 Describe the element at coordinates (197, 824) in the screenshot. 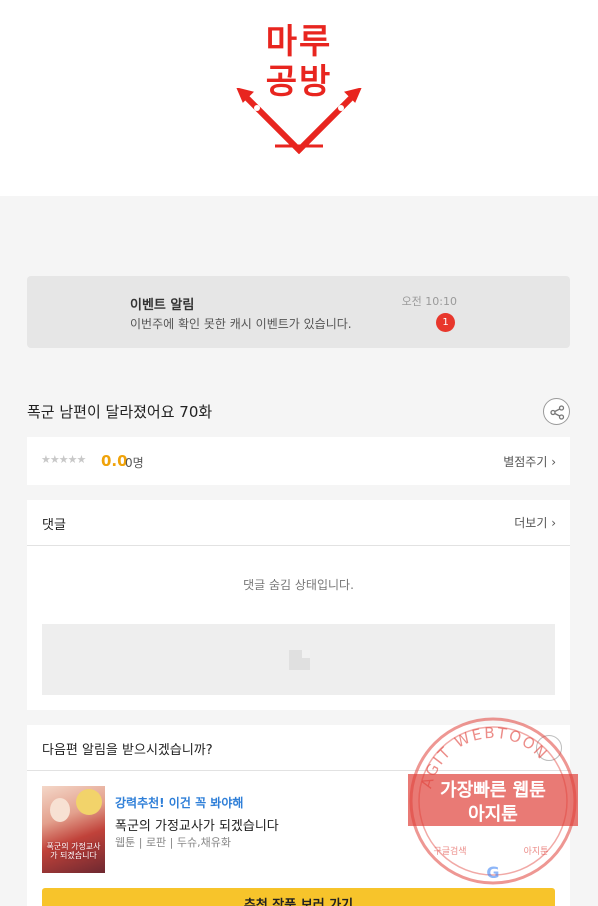

I see `recommend-title: 폭군의 가정교사가 되겠습니다` at that location.